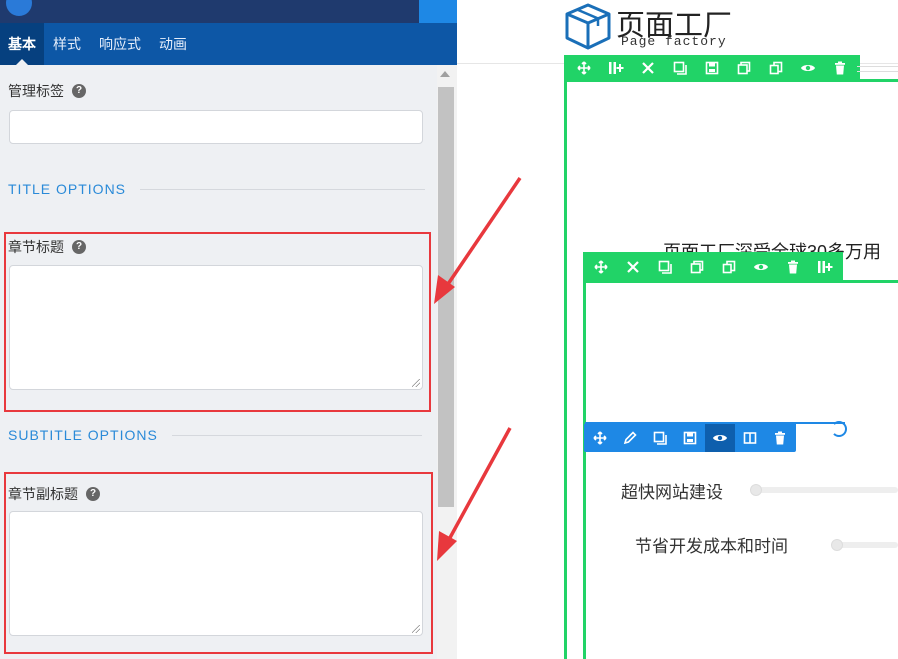  What do you see at coordinates (630, 438) in the screenshot?
I see `edit-icon` at bounding box center [630, 438].